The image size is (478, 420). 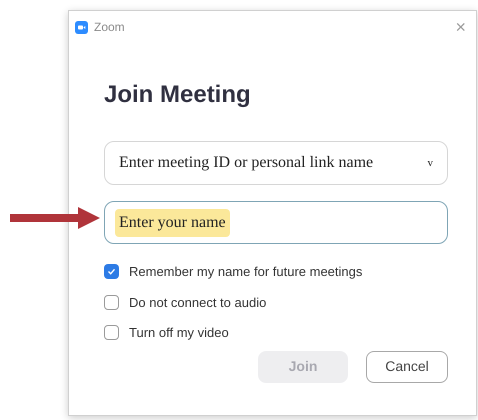 I want to click on dialog-heading: Join Meeting, so click(x=178, y=95).